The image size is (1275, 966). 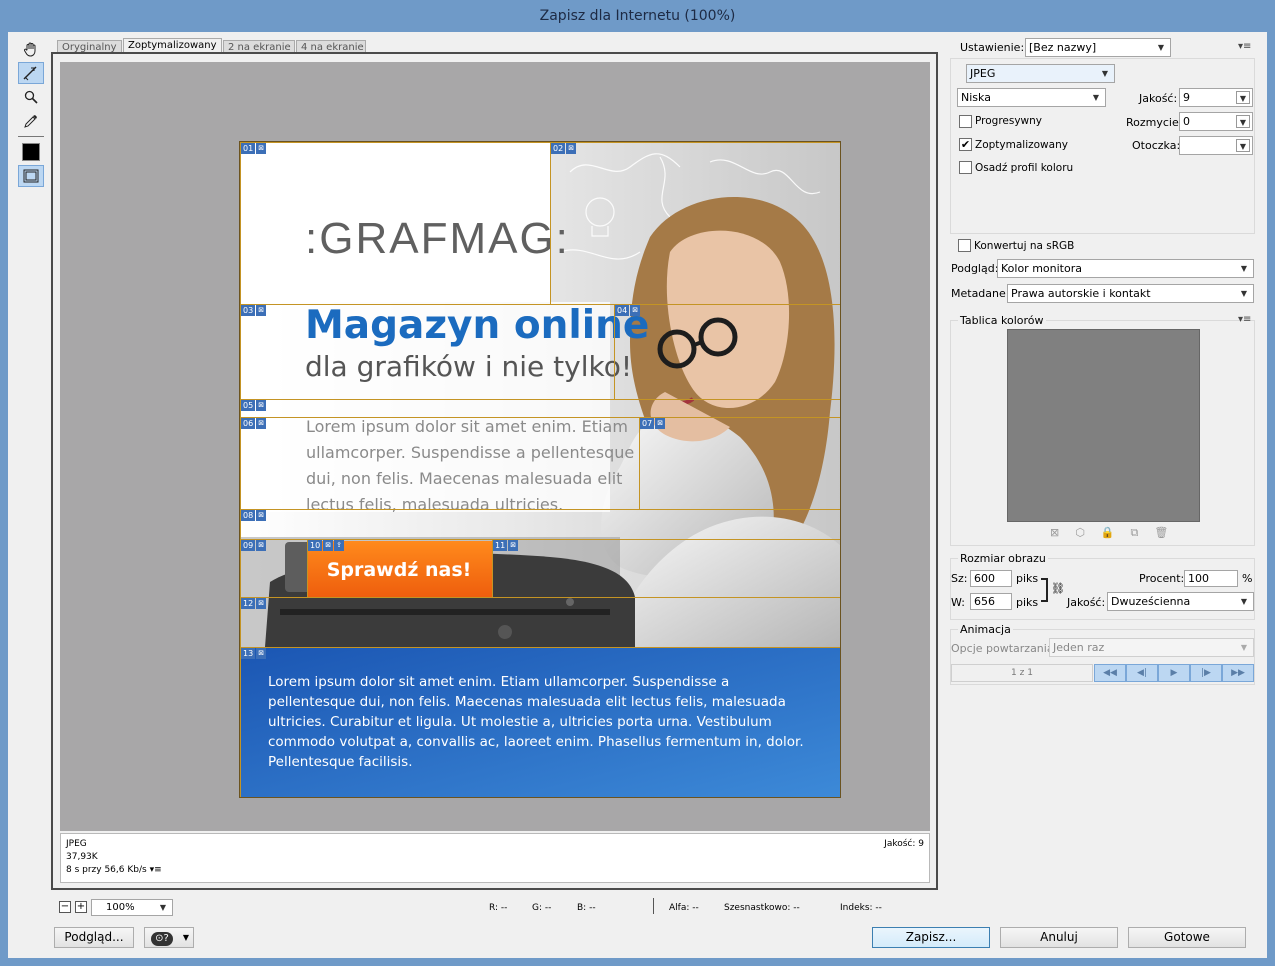 I want to click on optimized-checkbox: ✔, so click(x=965, y=144).